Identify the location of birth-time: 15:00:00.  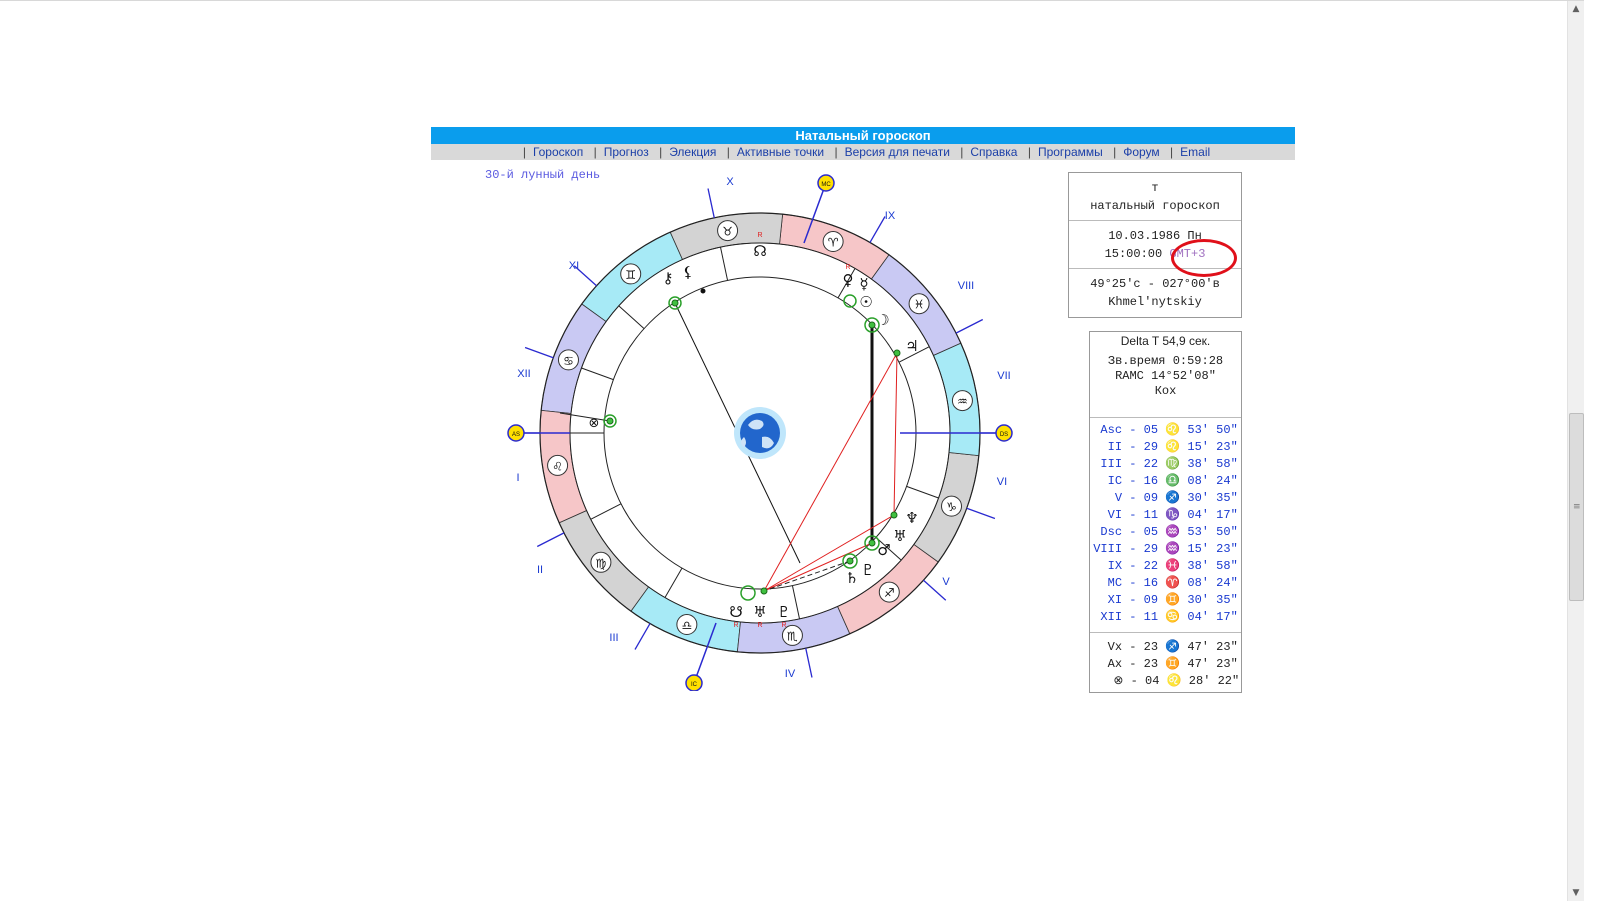
(1133, 254).